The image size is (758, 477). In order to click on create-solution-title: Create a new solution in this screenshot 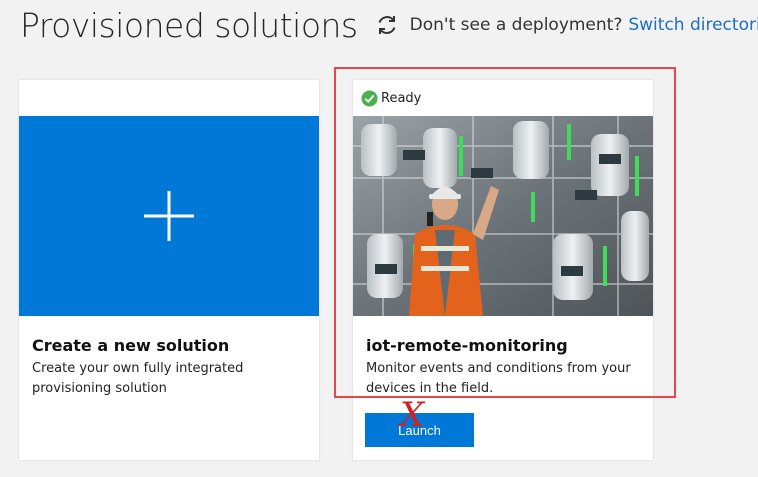, I will do `click(131, 345)`.